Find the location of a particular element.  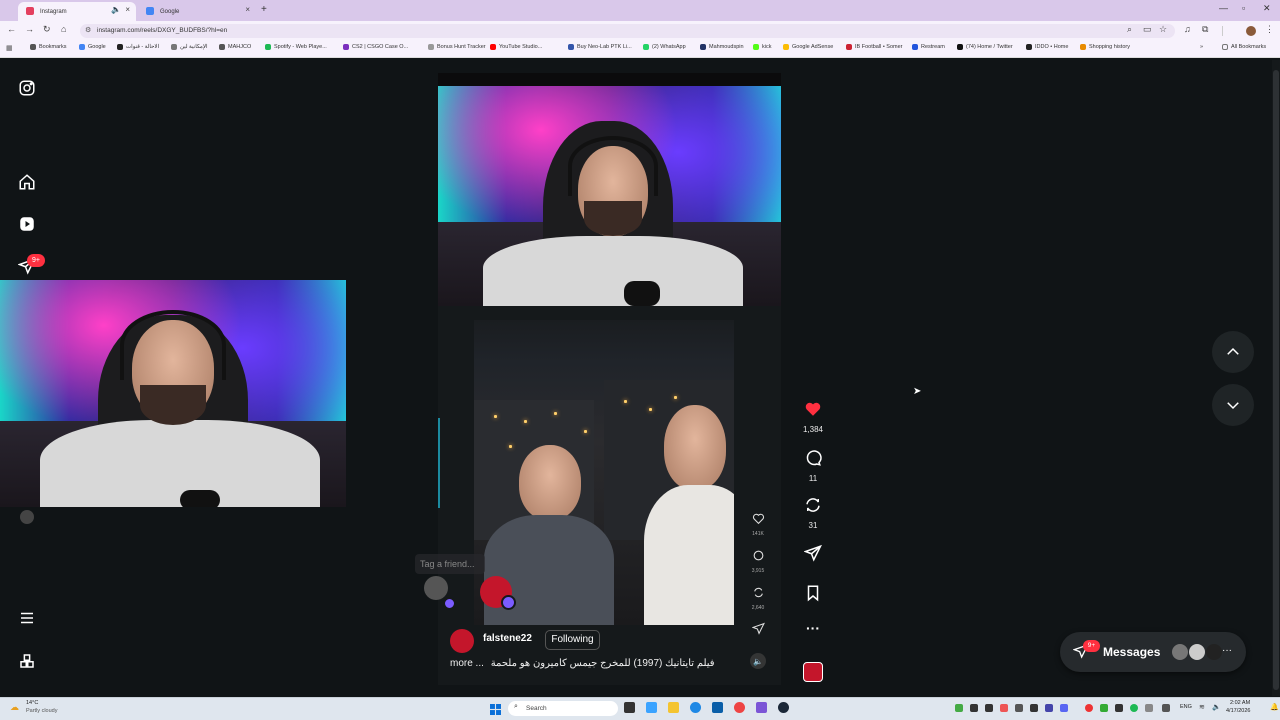

bookmark-item: Shopping history is located at coordinates (1105, 47).